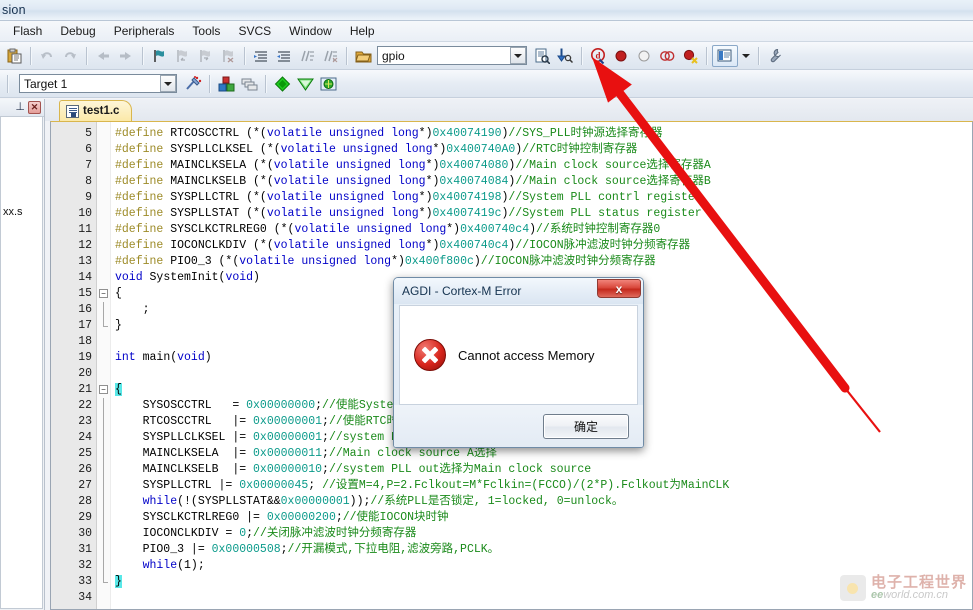  I want to click on code-token: //使能IOCON块时钟, so click(395, 517).